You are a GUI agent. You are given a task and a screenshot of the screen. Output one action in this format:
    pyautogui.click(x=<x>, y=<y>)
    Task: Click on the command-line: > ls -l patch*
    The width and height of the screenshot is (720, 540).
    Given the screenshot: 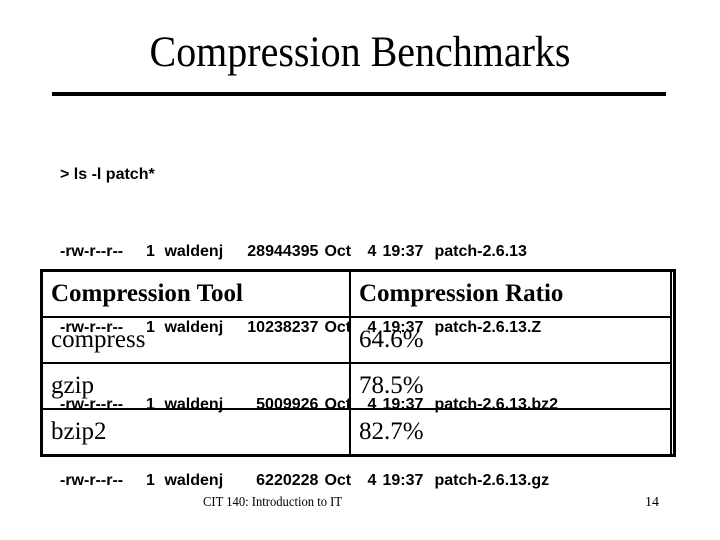 What is the action you would take?
    pyautogui.click(x=107, y=174)
    